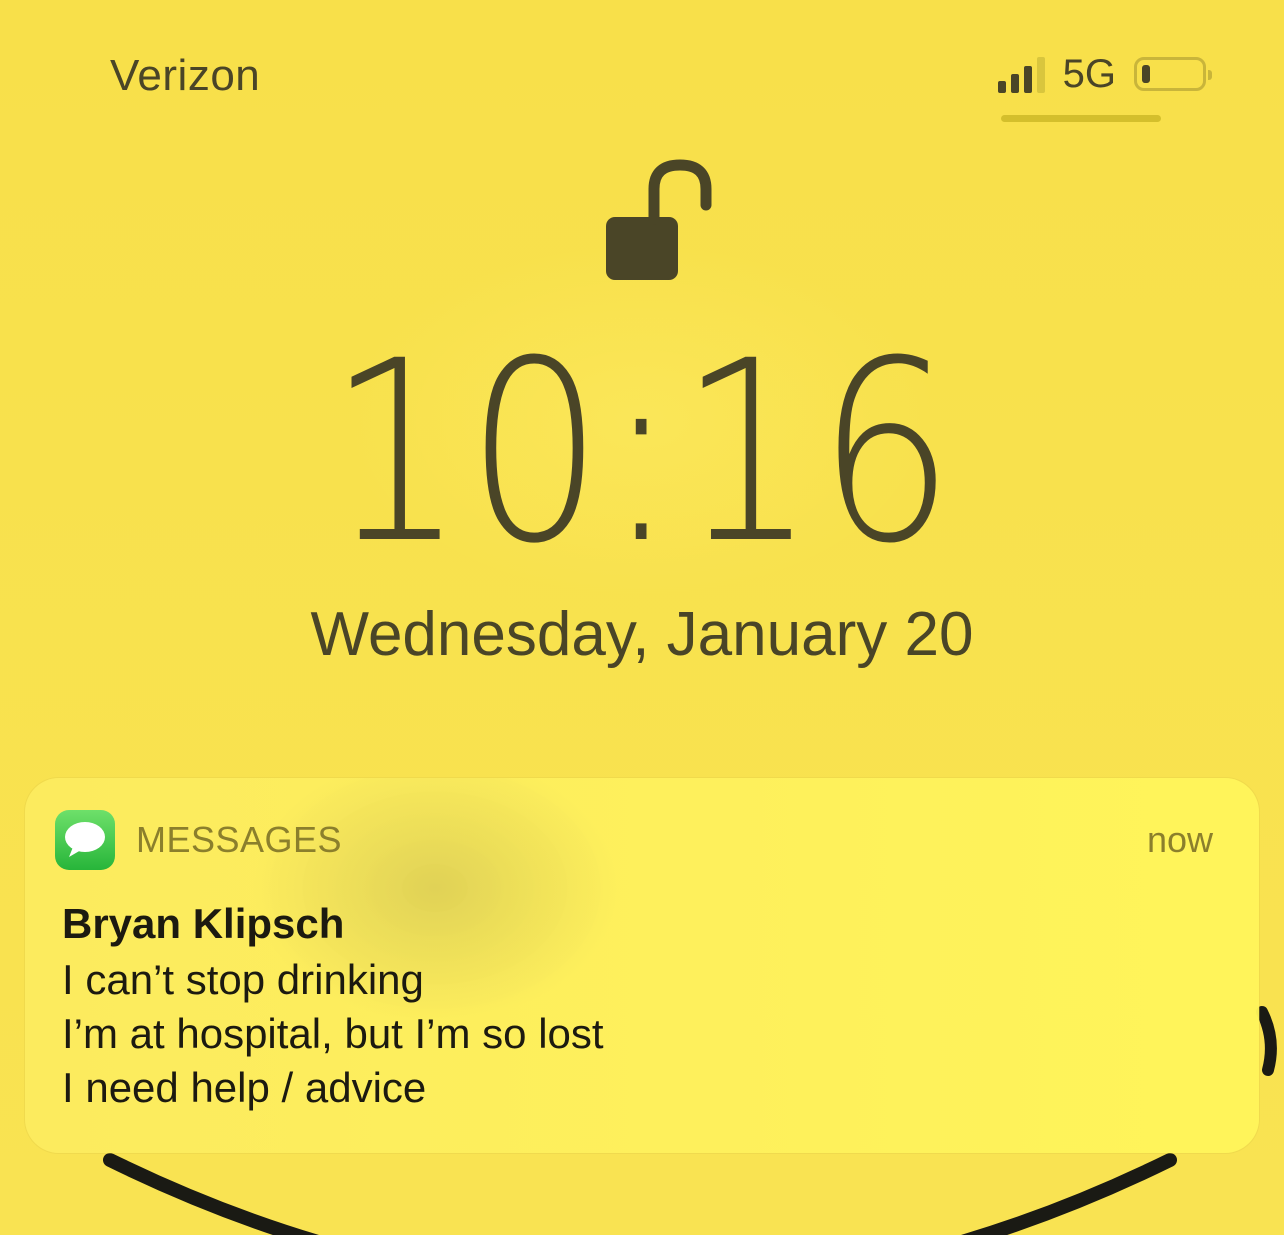  I want to click on notification-app-name: MESSAGES, so click(239, 839).